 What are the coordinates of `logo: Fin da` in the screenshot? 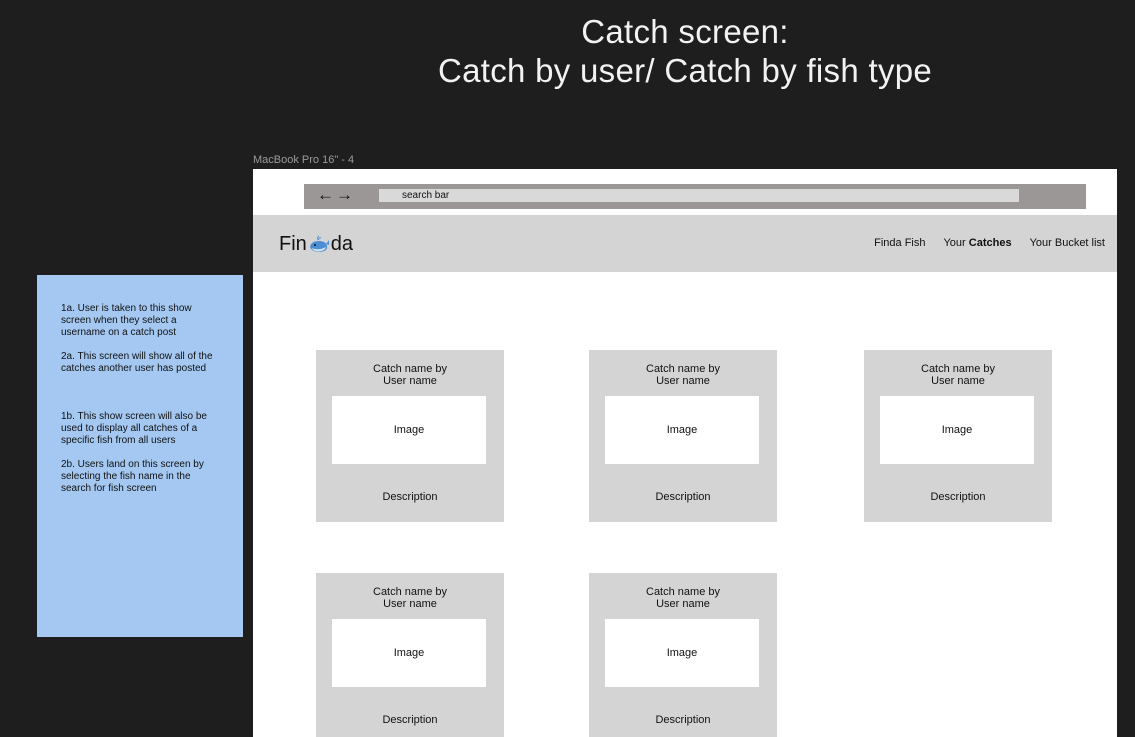 It's located at (316, 244).